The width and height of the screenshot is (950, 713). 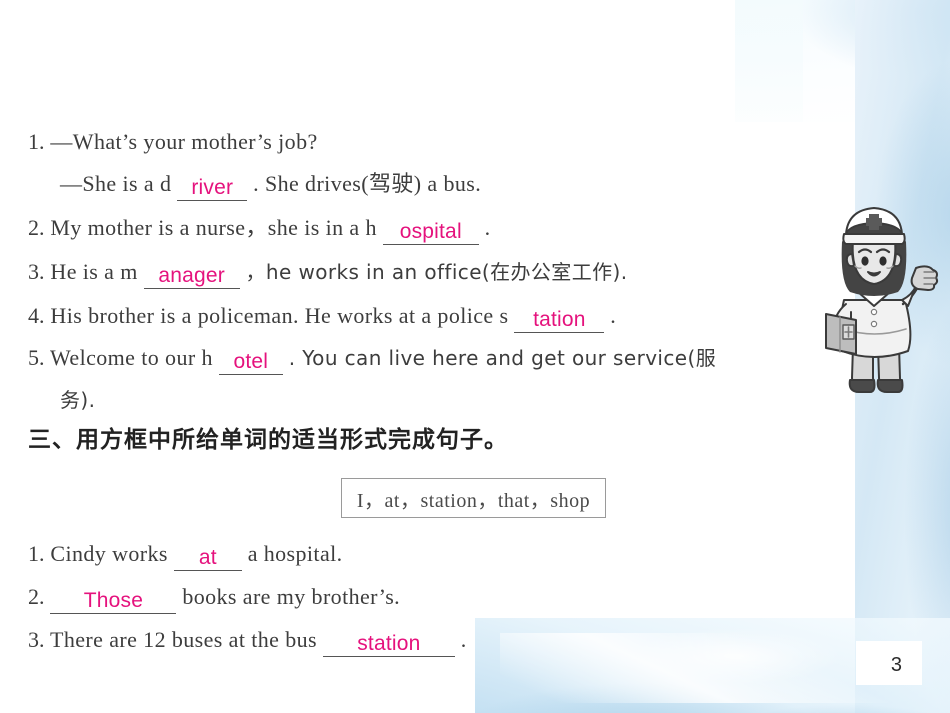 I want to click on question-text-tail: a hospital., so click(x=295, y=553).